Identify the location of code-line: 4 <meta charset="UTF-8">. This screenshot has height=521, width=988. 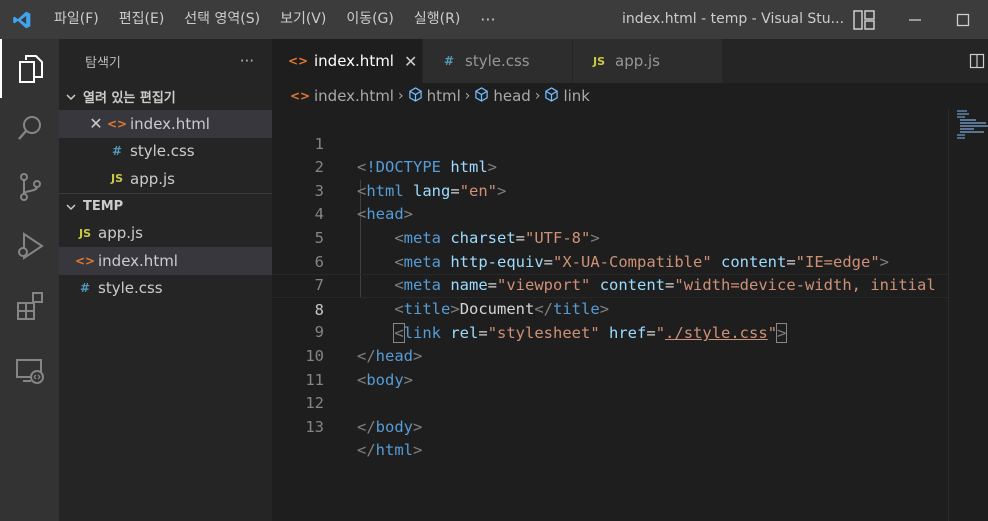
(610, 213).